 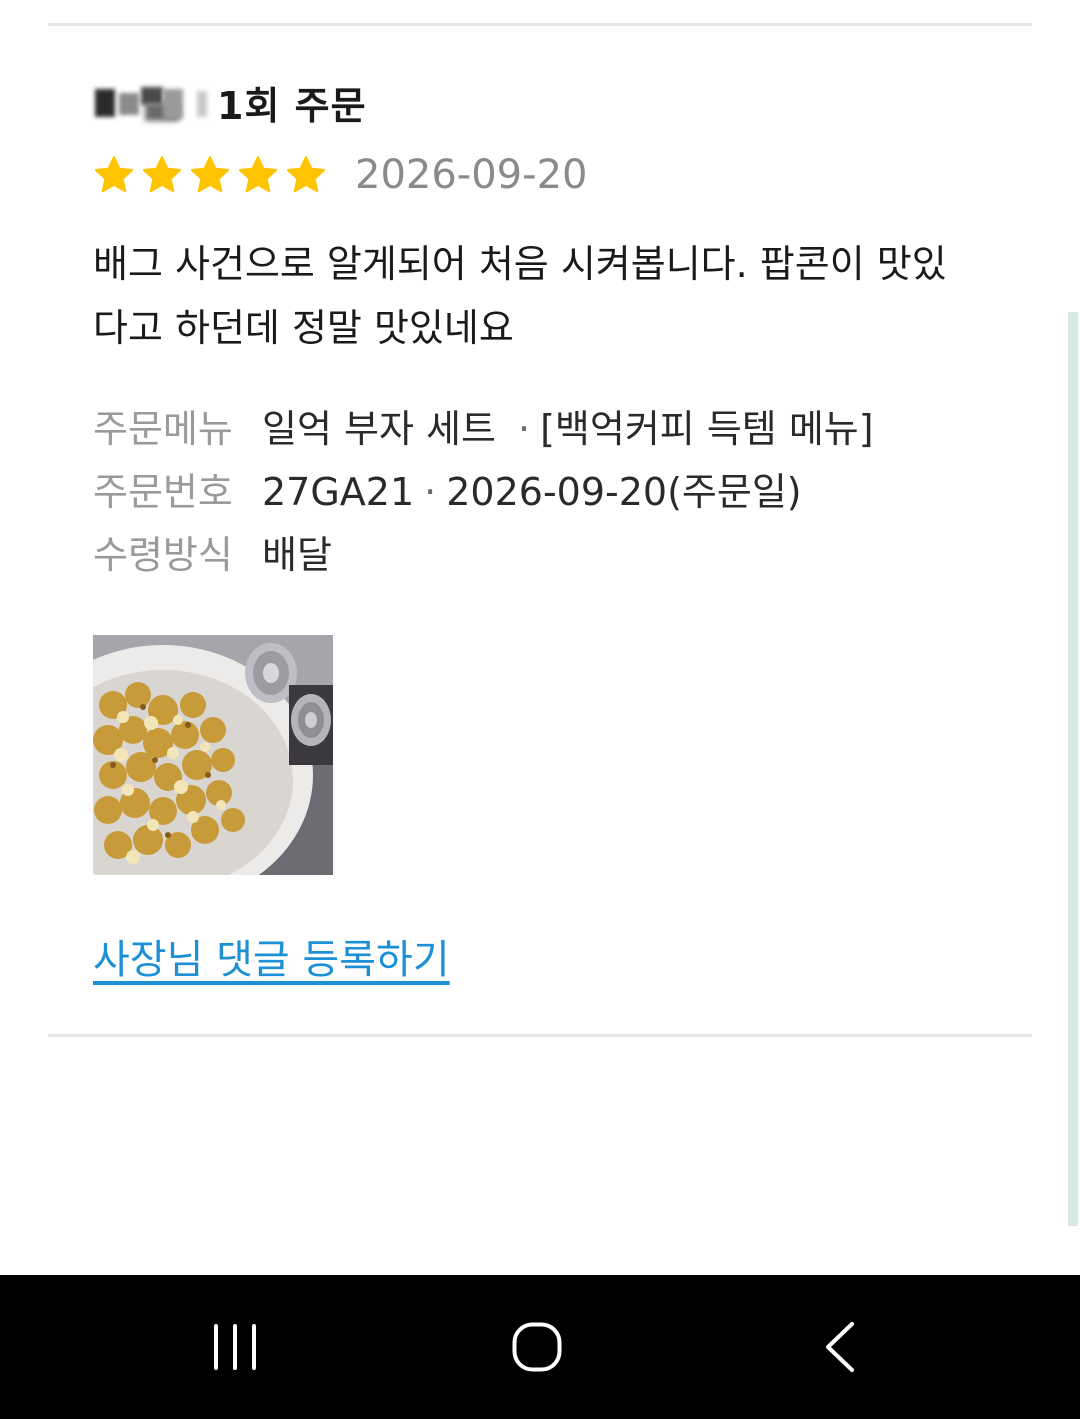 I want to click on recent-apps-icon, so click(x=235, y=1347).